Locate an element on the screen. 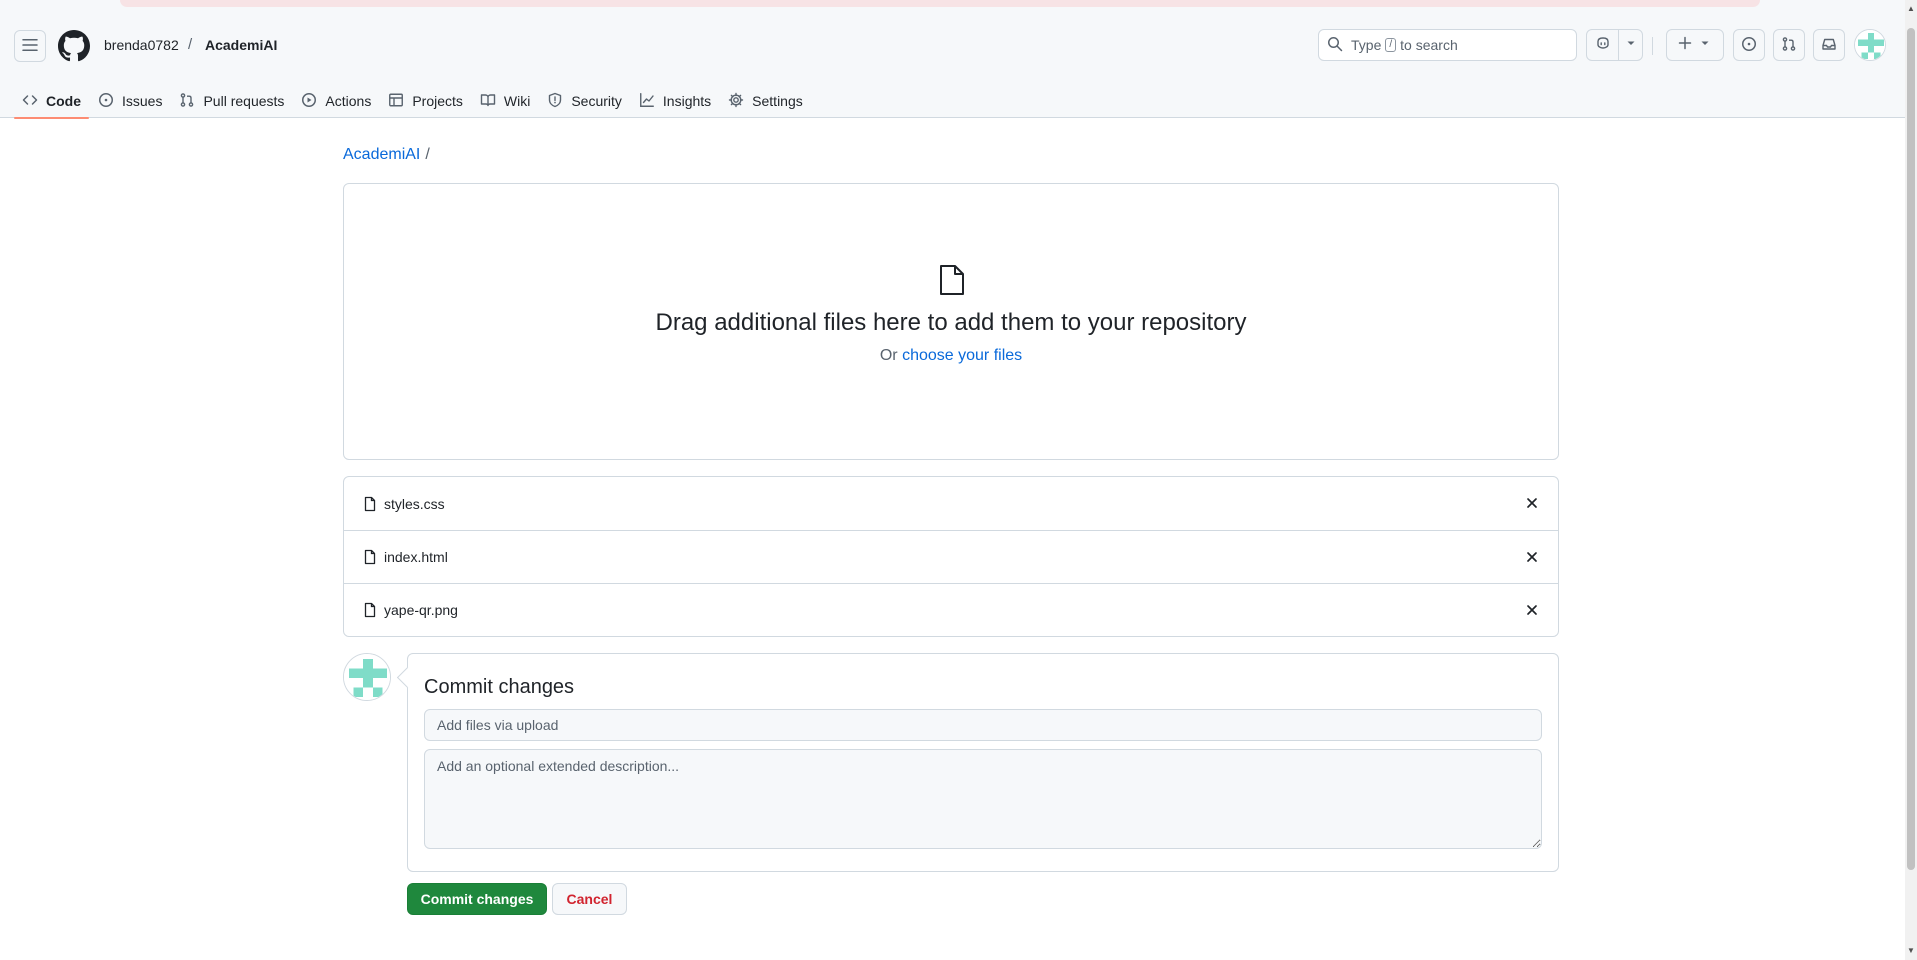 The height and width of the screenshot is (960, 1917). create-new-button is located at coordinates (1695, 45).